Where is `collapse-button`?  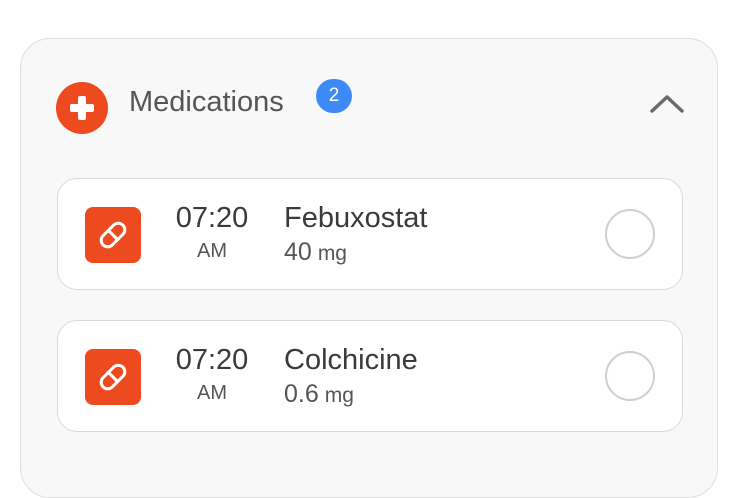 collapse-button is located at coordinates (667, 104).